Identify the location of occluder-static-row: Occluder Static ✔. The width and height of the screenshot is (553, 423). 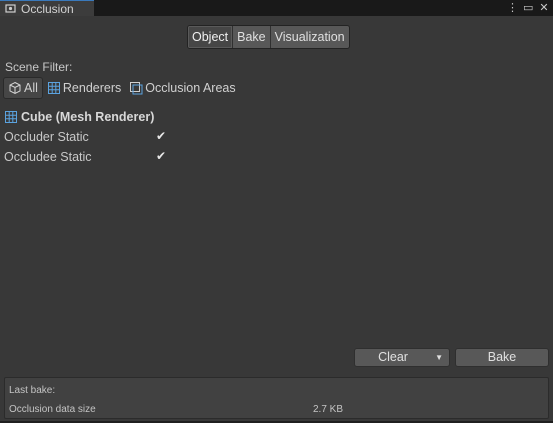
(89, 137).